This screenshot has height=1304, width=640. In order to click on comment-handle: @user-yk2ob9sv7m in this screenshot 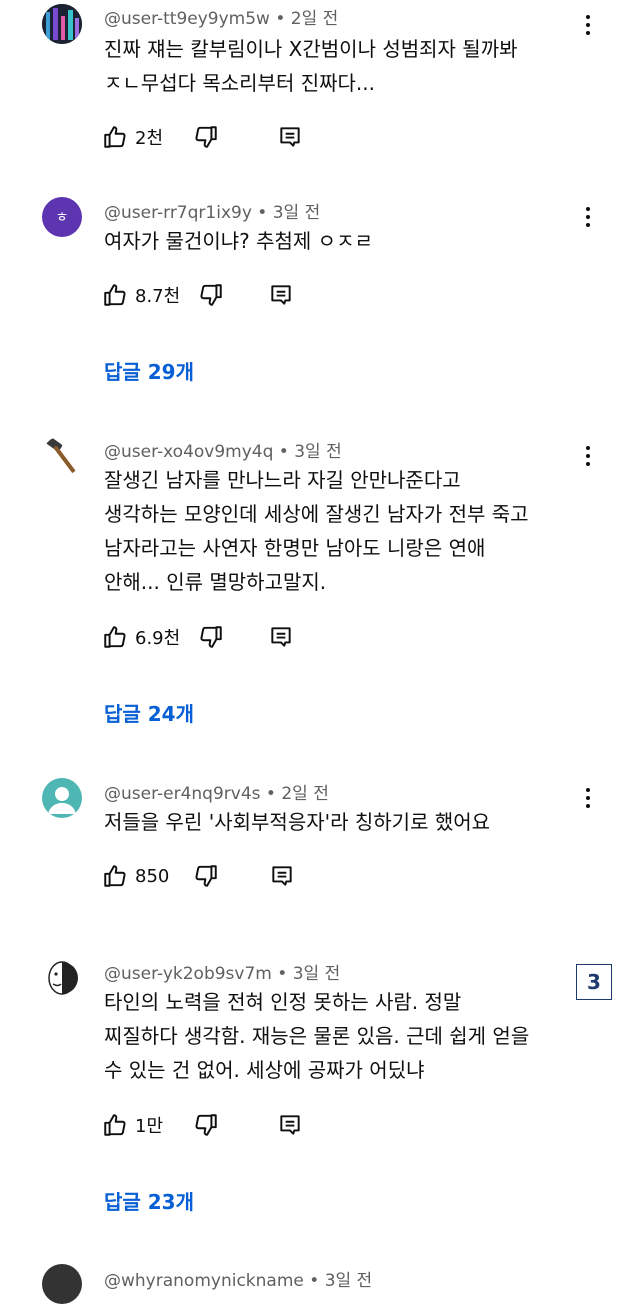, I will do `click(188, 974)`.